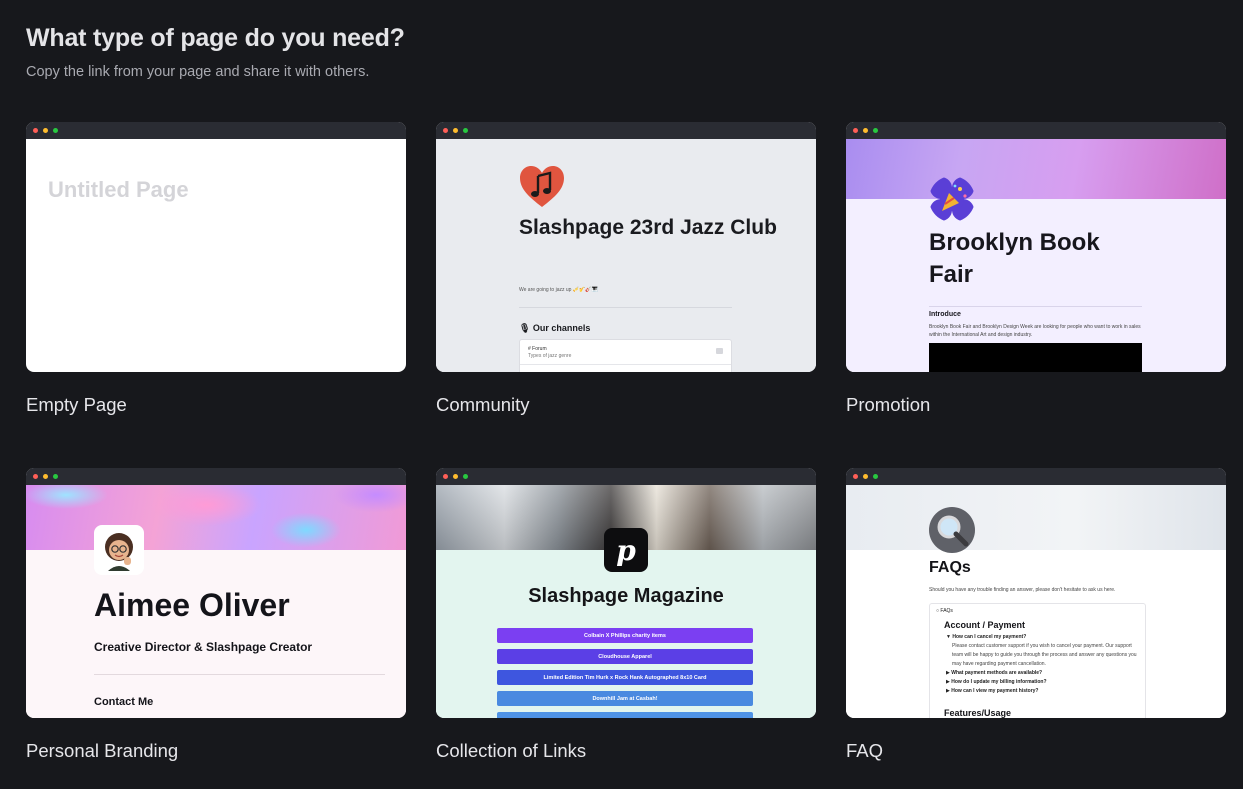  What do you see at coordinates (864, 751) in the screenshot?
I see `template-label: FAQ` at bounding box center [864, 751].